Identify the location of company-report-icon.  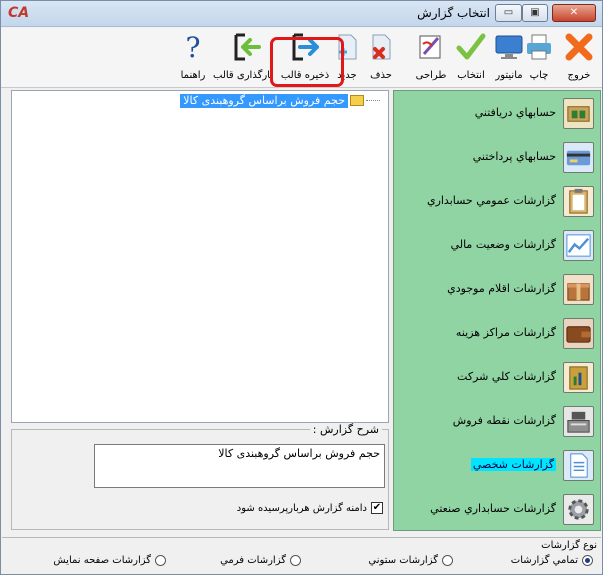
(578, 377).